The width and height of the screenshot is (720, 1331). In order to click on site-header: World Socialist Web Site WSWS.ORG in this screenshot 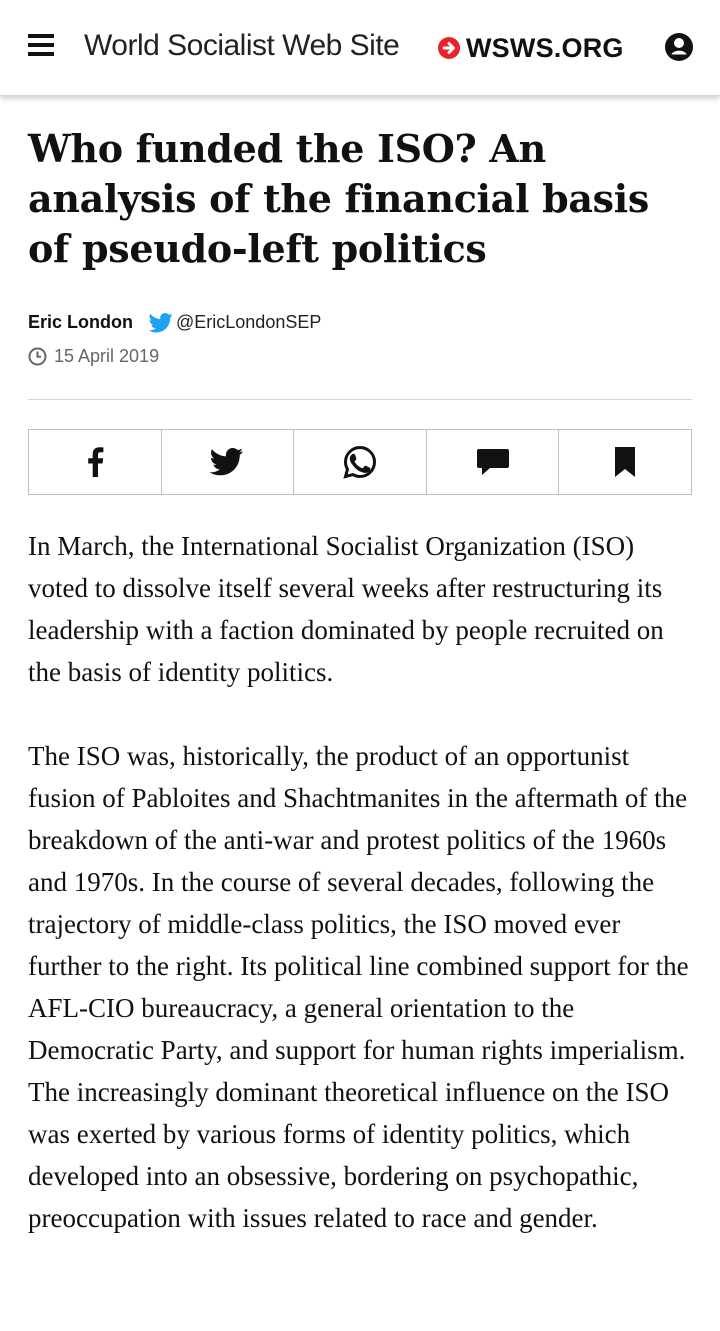, I will do `click(360, 48)`.